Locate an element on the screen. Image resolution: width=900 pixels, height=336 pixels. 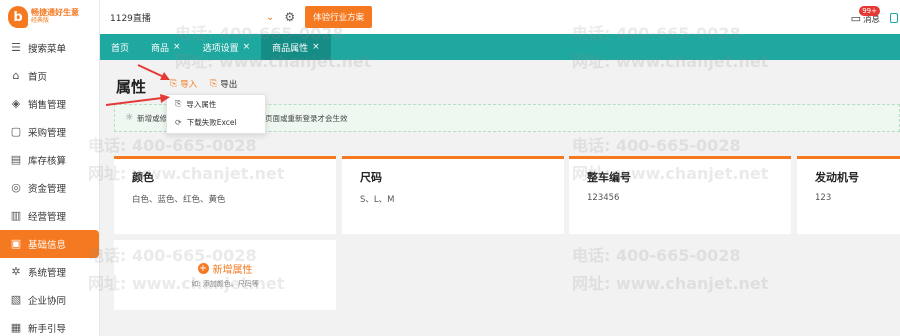
plus-icon: + is located at coordinates (203, 268).